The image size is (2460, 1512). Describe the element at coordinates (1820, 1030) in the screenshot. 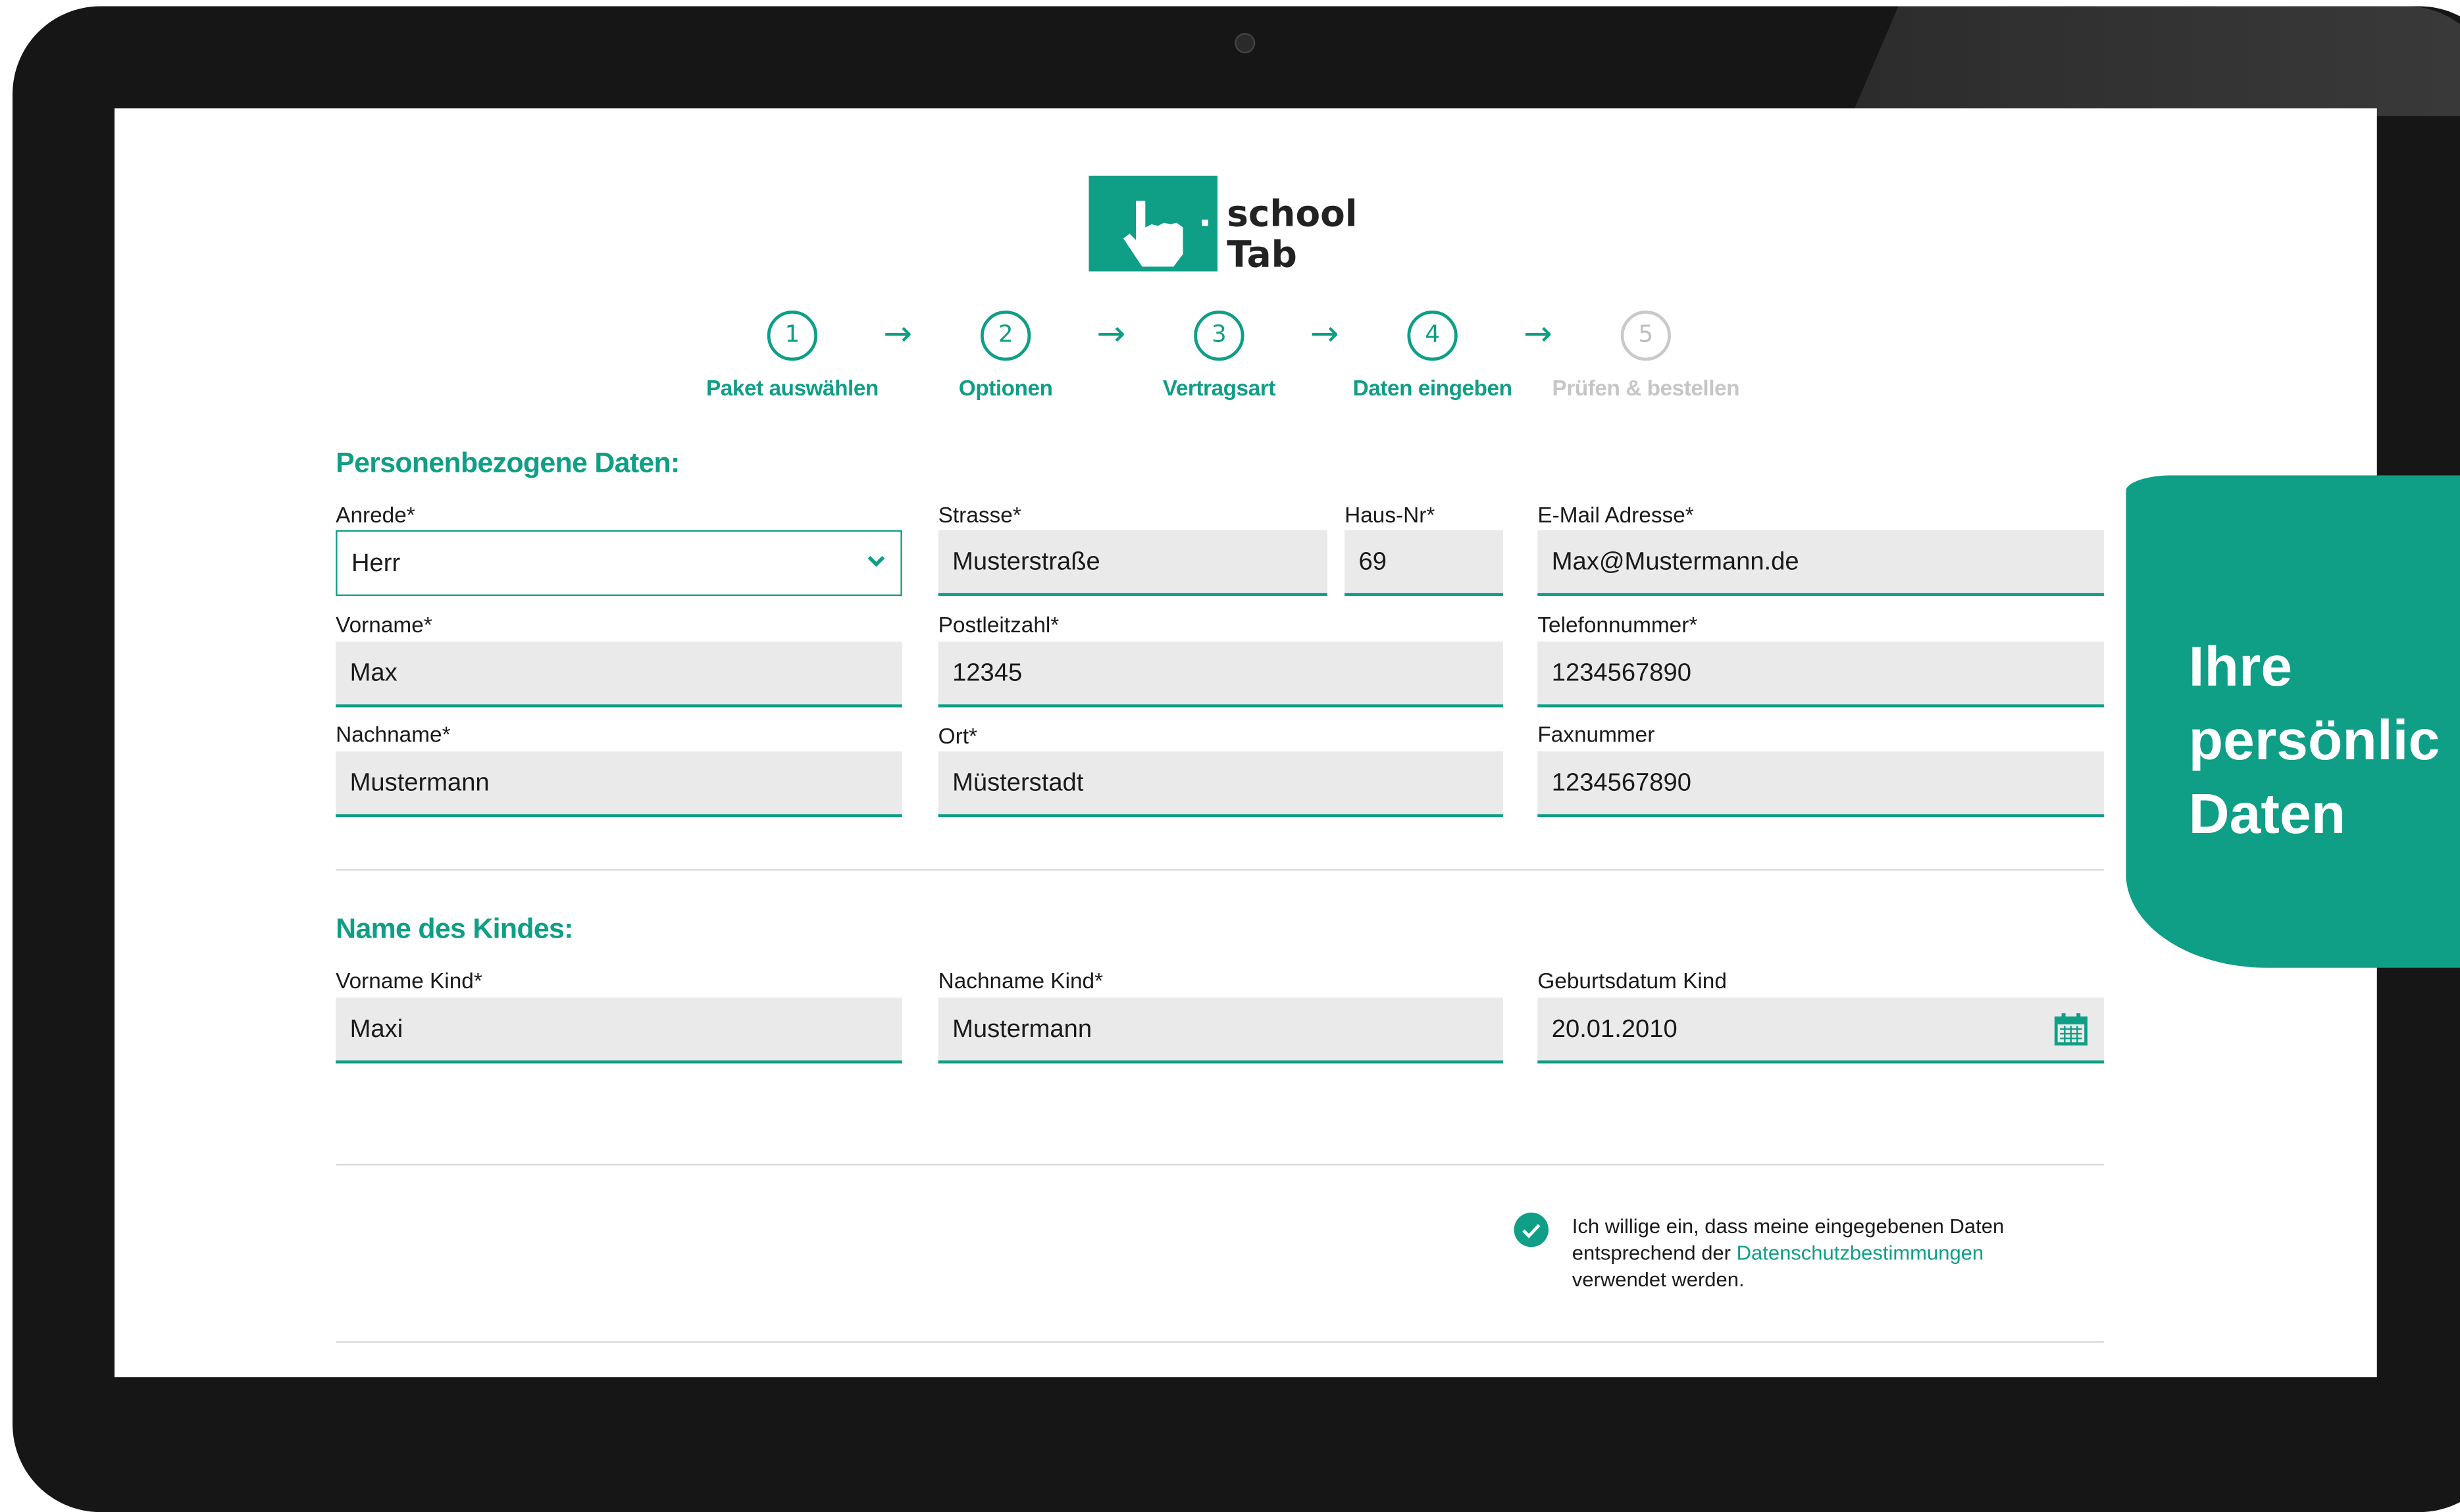

I see `geburtsdatum-input: 20.01.2010` at that location.